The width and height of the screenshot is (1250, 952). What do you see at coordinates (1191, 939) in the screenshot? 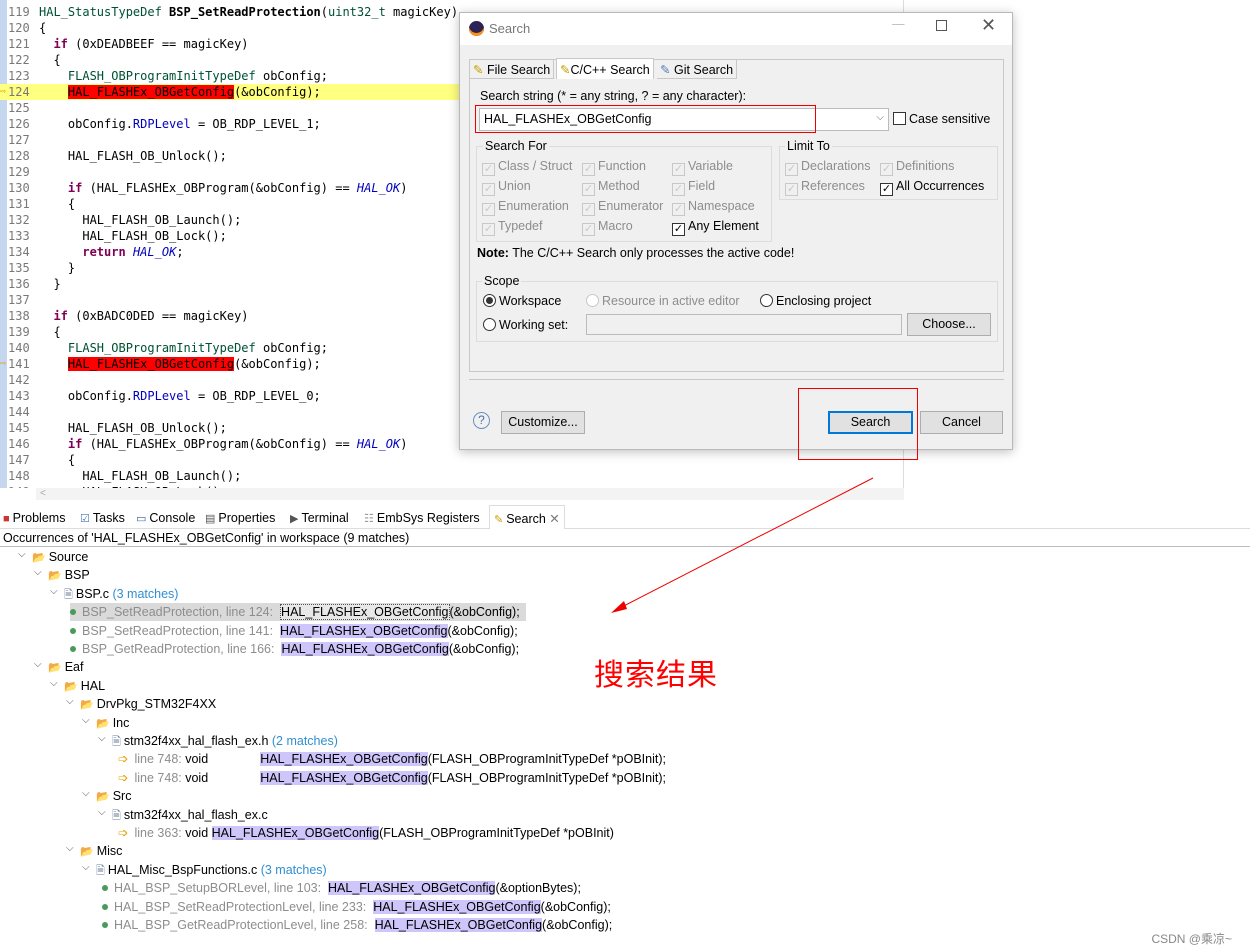
I see `watermark: CSDN @乘凉~` at bounding box center [1191, 939].